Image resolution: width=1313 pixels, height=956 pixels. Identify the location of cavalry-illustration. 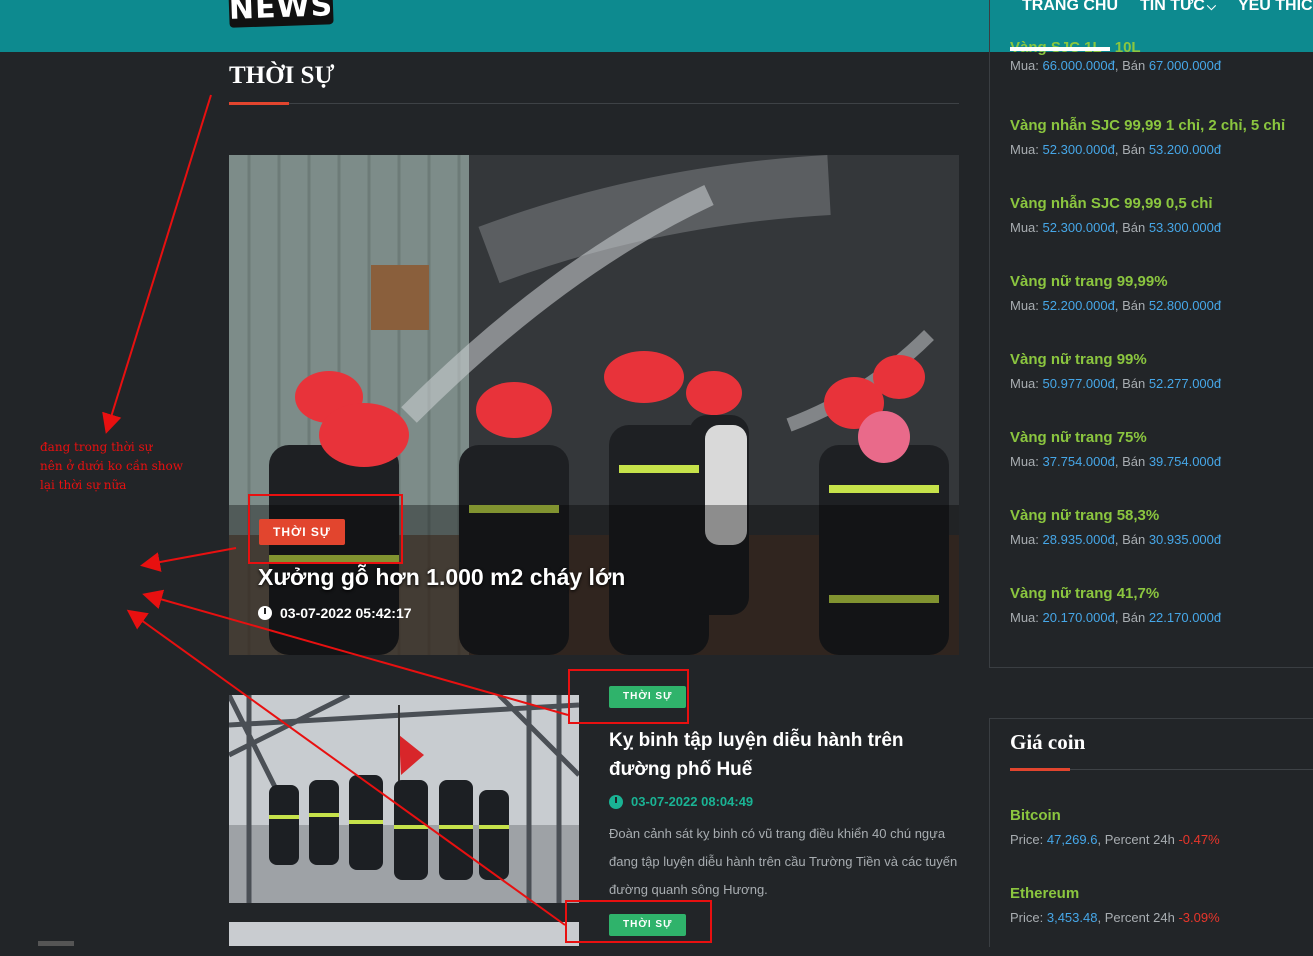
(404, 799).